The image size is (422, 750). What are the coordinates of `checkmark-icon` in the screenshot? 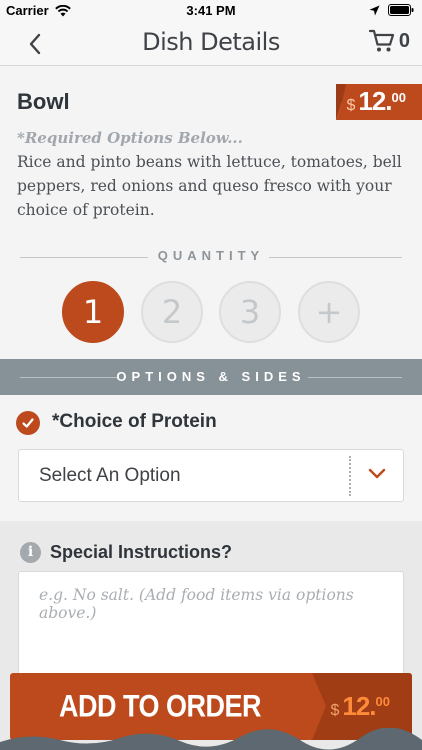 It's located at (28, 423).